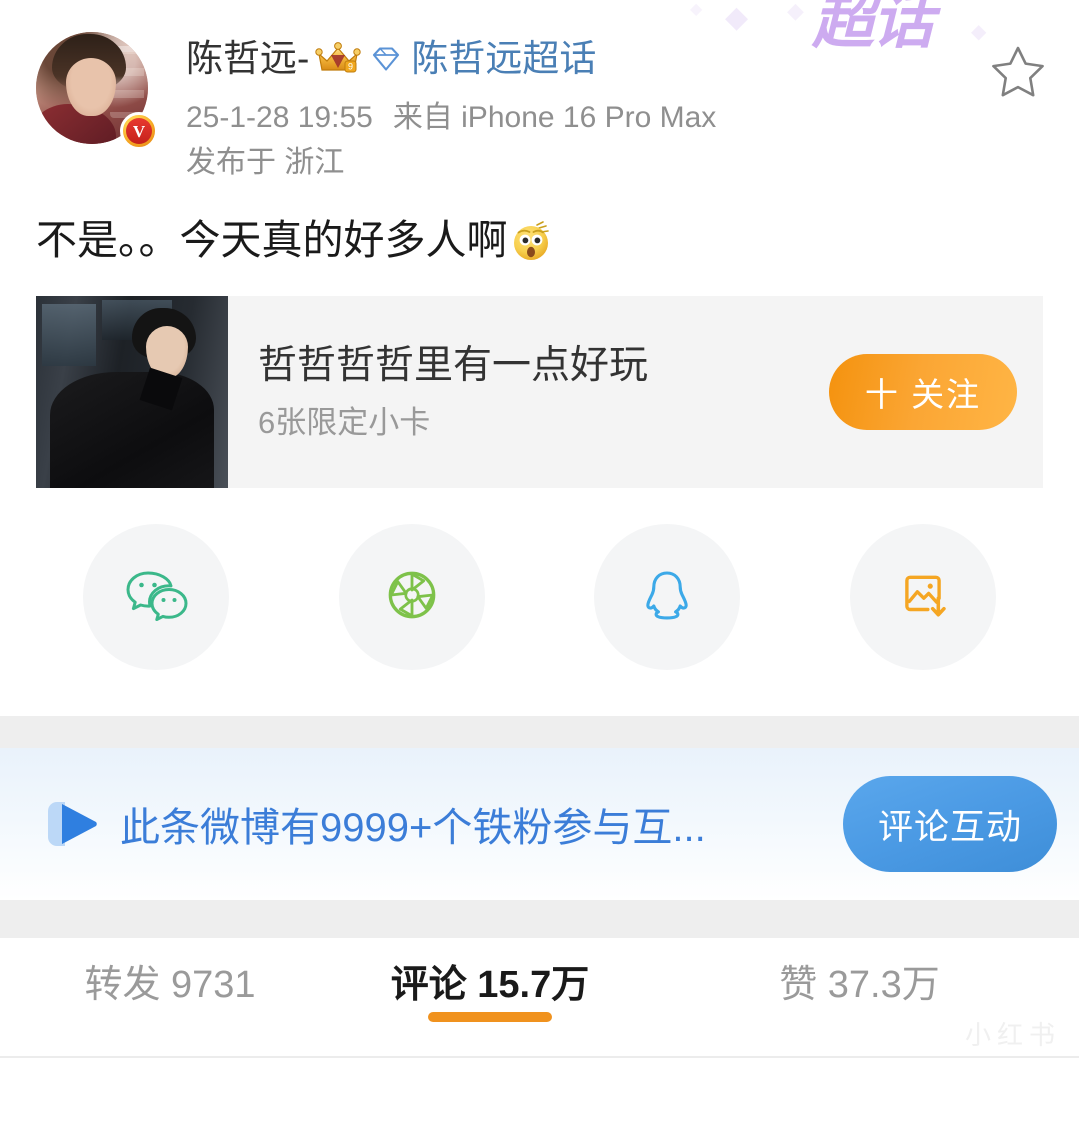 The height and width of the screenshot is (1142, 1079). I want to click on card-thumbnail, so click(132, 392).